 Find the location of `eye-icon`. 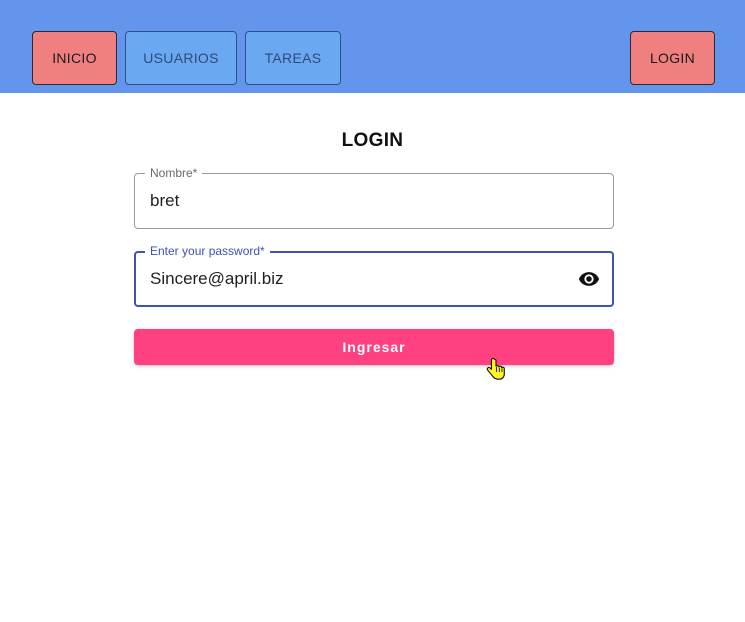

eye-icon is located at coordinates (589, 279).